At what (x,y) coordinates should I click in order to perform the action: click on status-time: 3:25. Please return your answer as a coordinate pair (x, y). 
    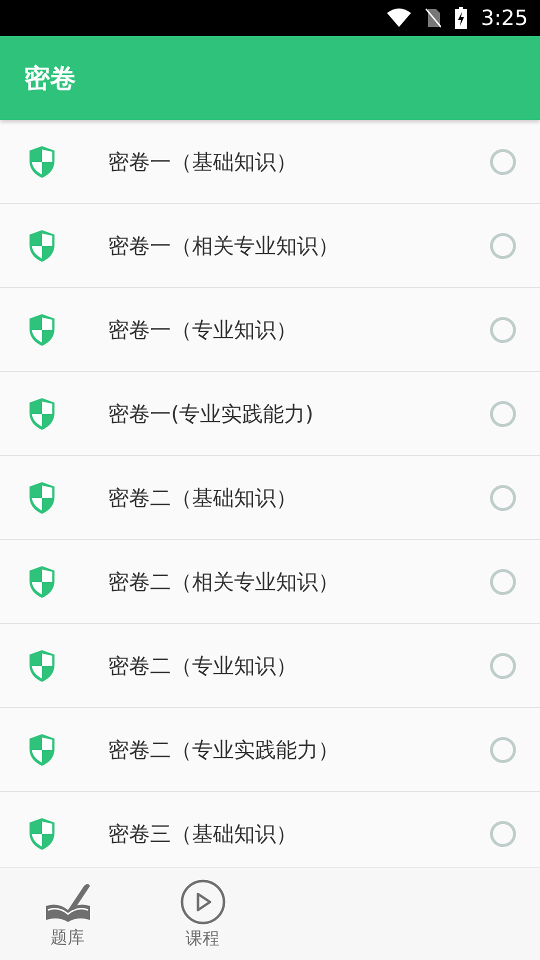
    Looking at the image, I should click on (504, 18).